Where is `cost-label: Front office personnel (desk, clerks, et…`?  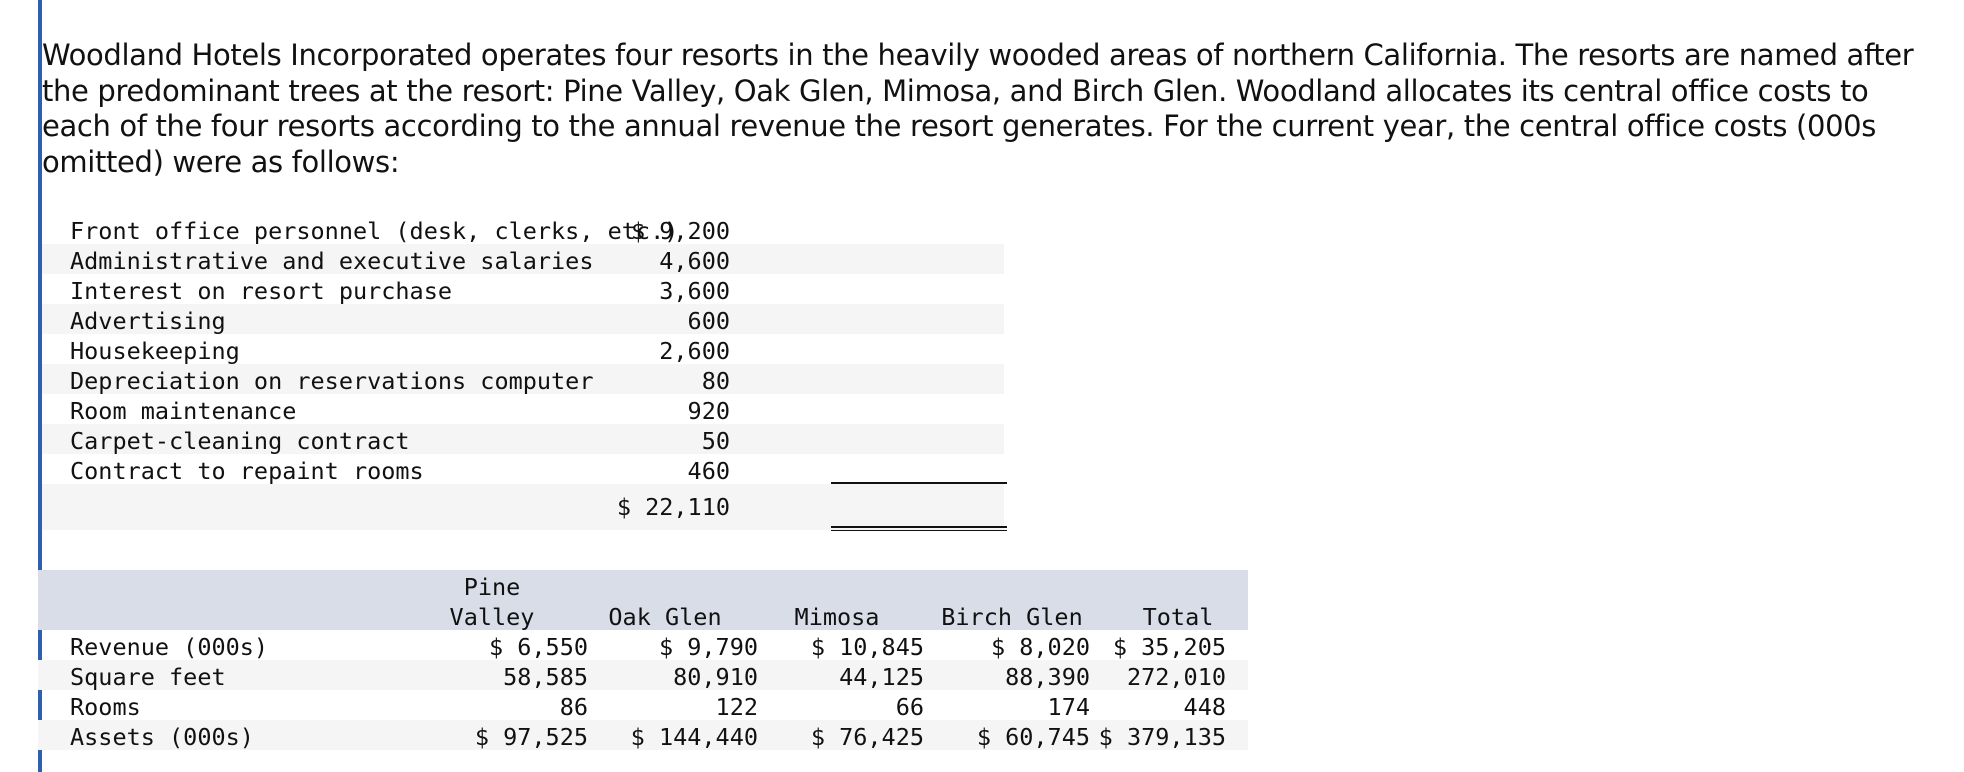 cost-label: Front office personnel (desk, clerks, et… is located at coordinates (374, 231).